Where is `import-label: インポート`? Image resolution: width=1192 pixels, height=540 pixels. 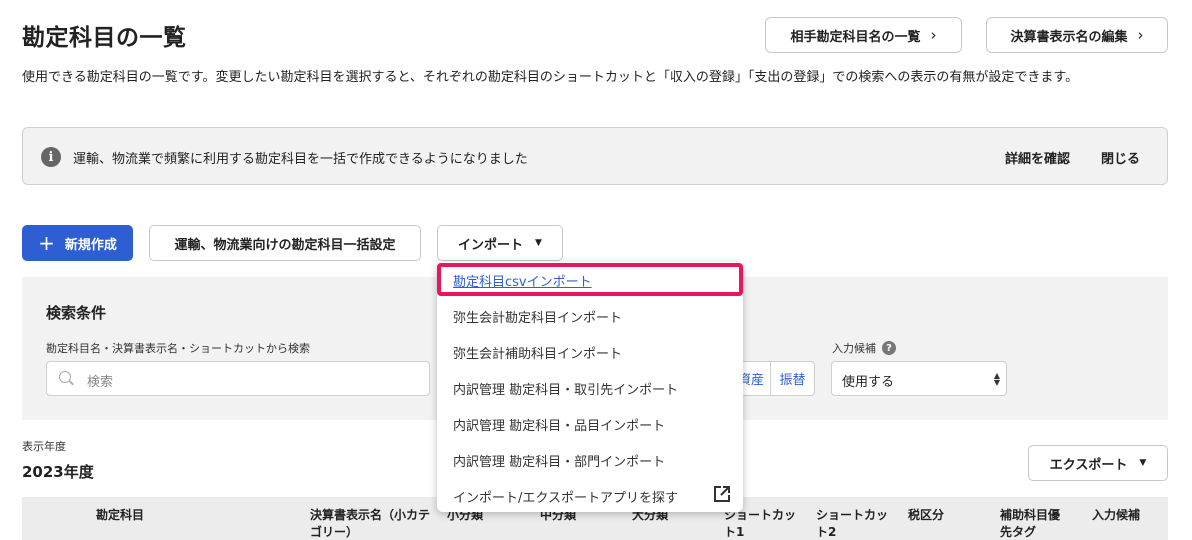
import-label: インポート is located at coordinates (491, 245).